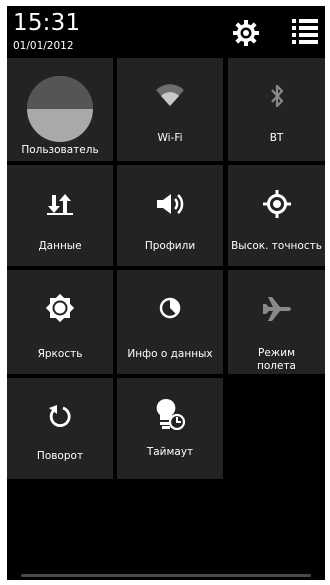  What do you see at coordinates (170, 138) in the screenshot?
I see `tile-label: Wi-Fi` at bounding box center [170, 138].